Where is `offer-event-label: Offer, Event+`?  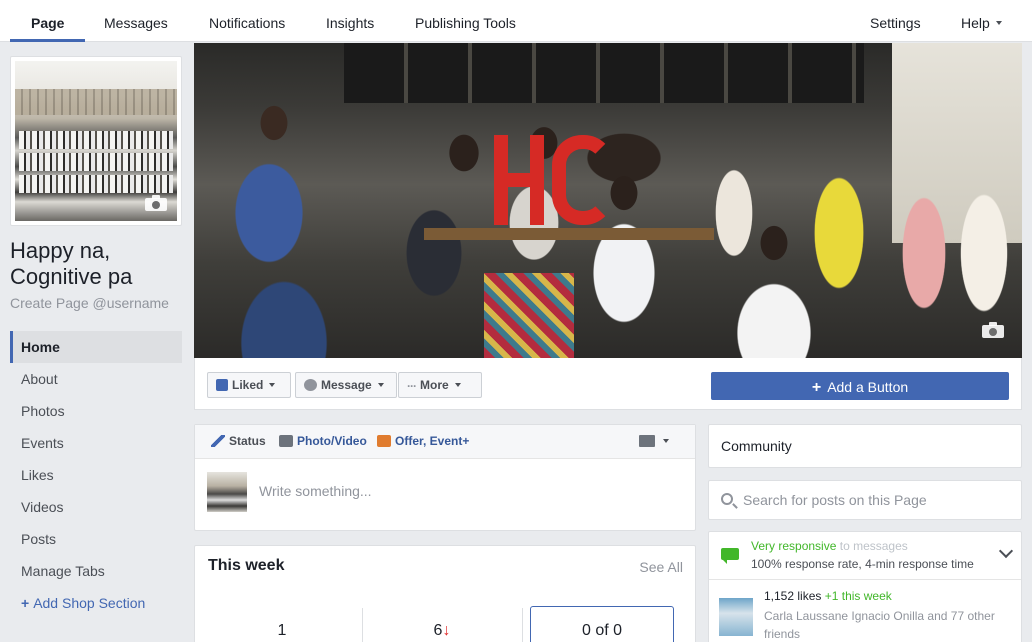
offer-event-label: Offer, Event+ is located at coordinates (432, 441).